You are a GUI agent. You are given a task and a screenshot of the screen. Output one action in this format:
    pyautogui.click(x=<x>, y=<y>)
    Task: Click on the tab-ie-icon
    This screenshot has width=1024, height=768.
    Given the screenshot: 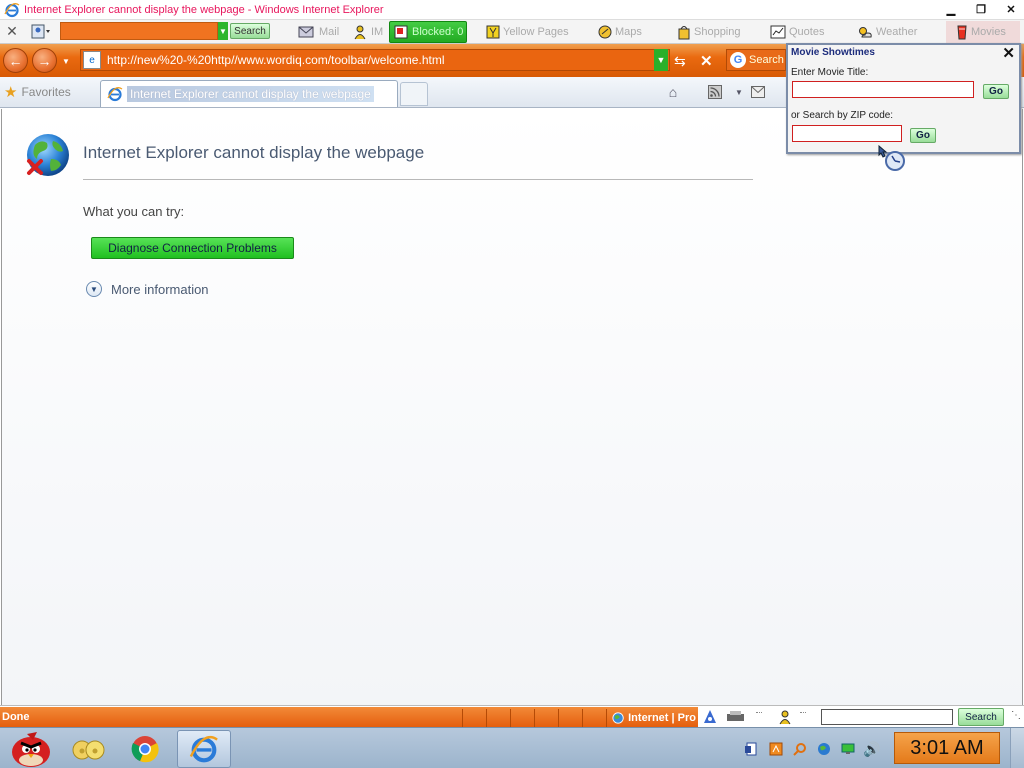 What is the action you would take?
    pyautogui.click(x=115, y=94)
    